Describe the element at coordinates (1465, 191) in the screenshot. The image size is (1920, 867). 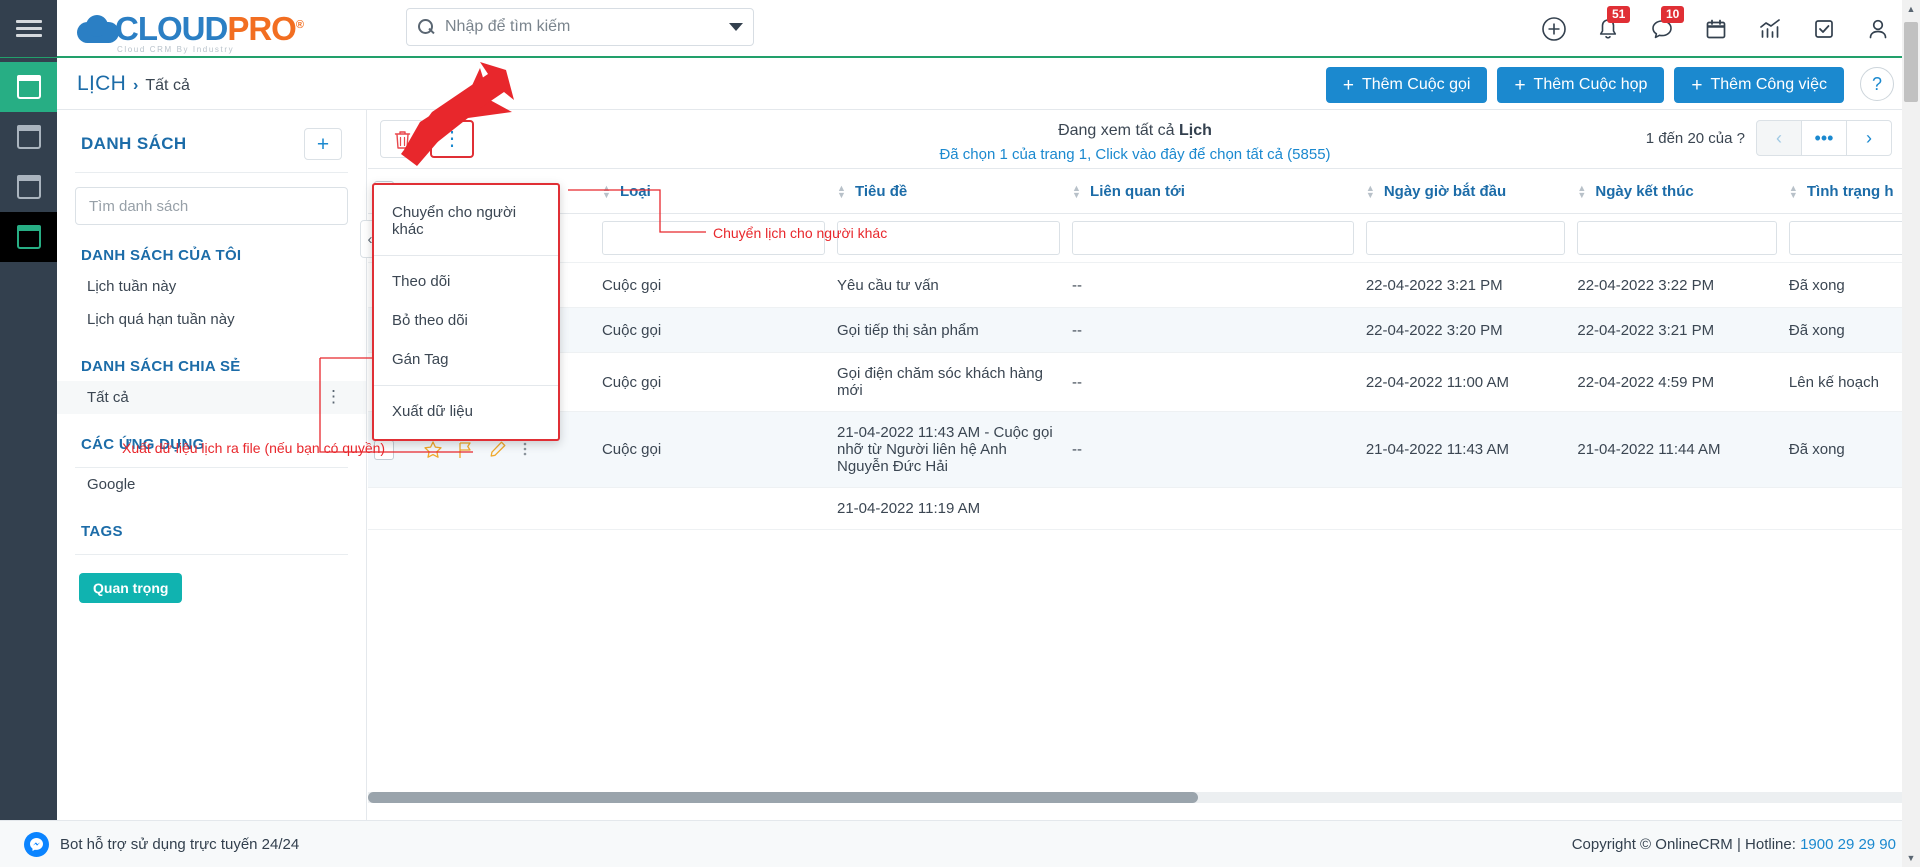
I see `column-header-start: ▲ ▼ Ngày giờ bắt đầu` at that location.